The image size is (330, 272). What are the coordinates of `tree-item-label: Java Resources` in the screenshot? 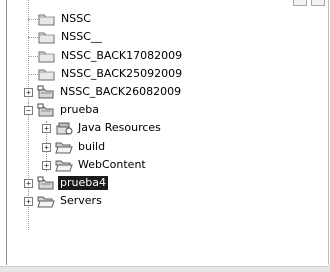 It's located at (119, 127).